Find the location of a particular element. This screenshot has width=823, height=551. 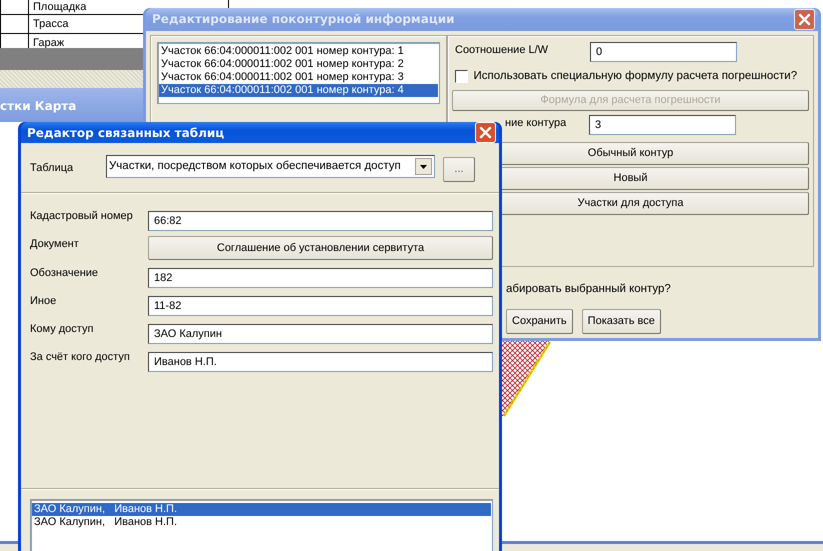

list-item: Участок 66:04:000011:002 001 номер контура: 4 is located at coordinates (298, 90).